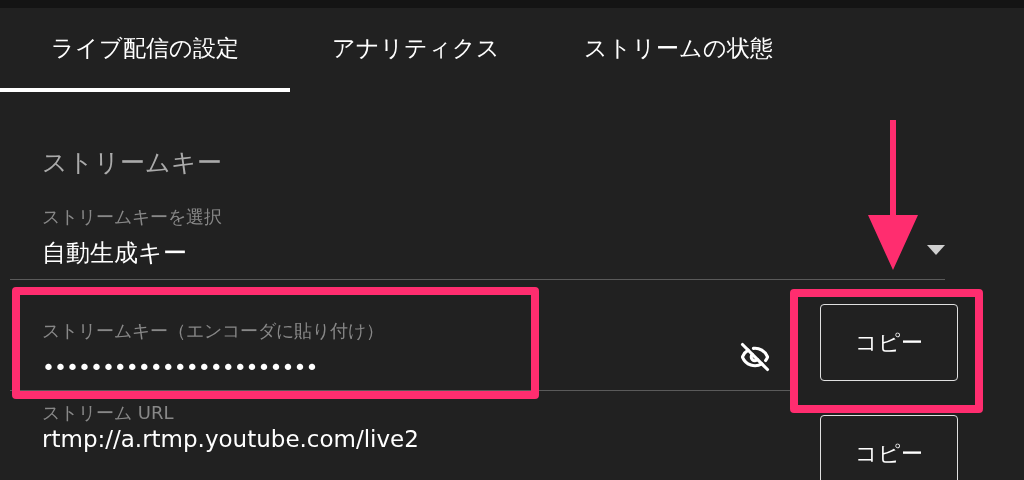 The width and height of the screenshot is (1024, 480). I want to click on field-label: ストリームキーを選択, so click(132, 217).